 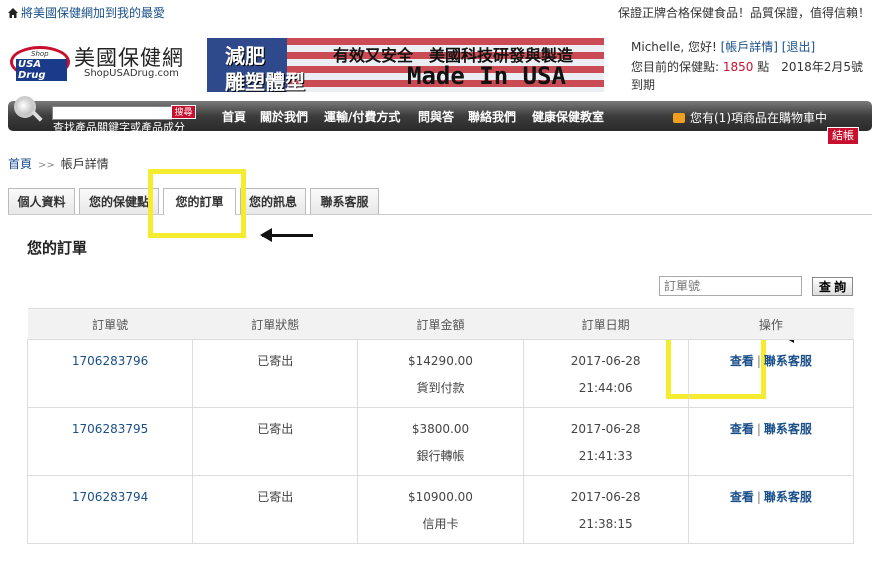 I want to click on banner-made-in: Made In USA, so click(x=486, y=76).